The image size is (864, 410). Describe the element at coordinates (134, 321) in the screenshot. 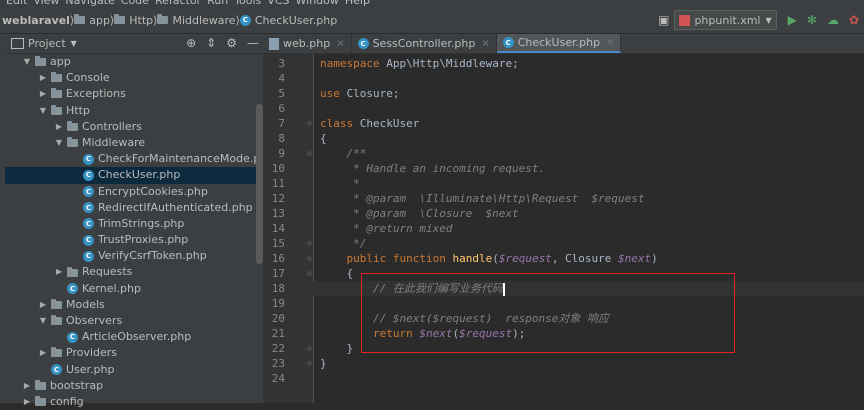

I see `tree-folder: ▼ Observers` at that location.